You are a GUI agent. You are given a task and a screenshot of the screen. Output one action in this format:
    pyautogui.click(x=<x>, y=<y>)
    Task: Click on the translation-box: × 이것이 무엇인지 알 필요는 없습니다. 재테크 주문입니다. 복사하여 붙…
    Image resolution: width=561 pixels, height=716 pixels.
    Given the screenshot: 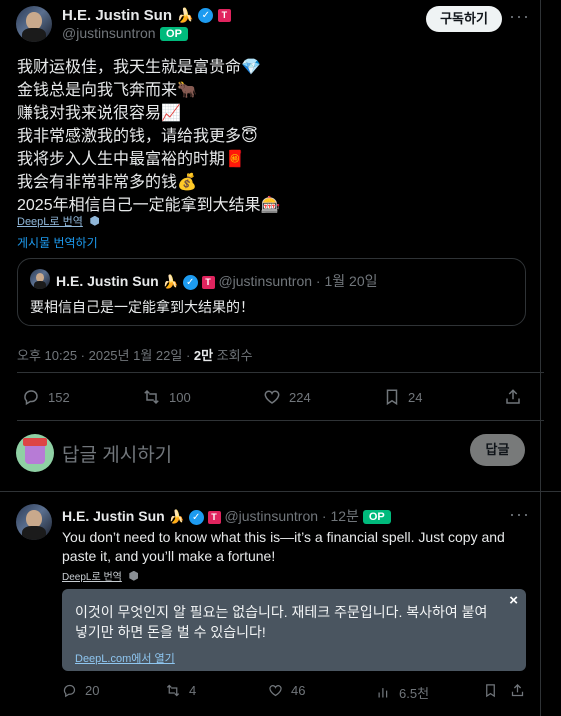 What is the action you would take?
    pyautogui.click(x=294, y=630)
    